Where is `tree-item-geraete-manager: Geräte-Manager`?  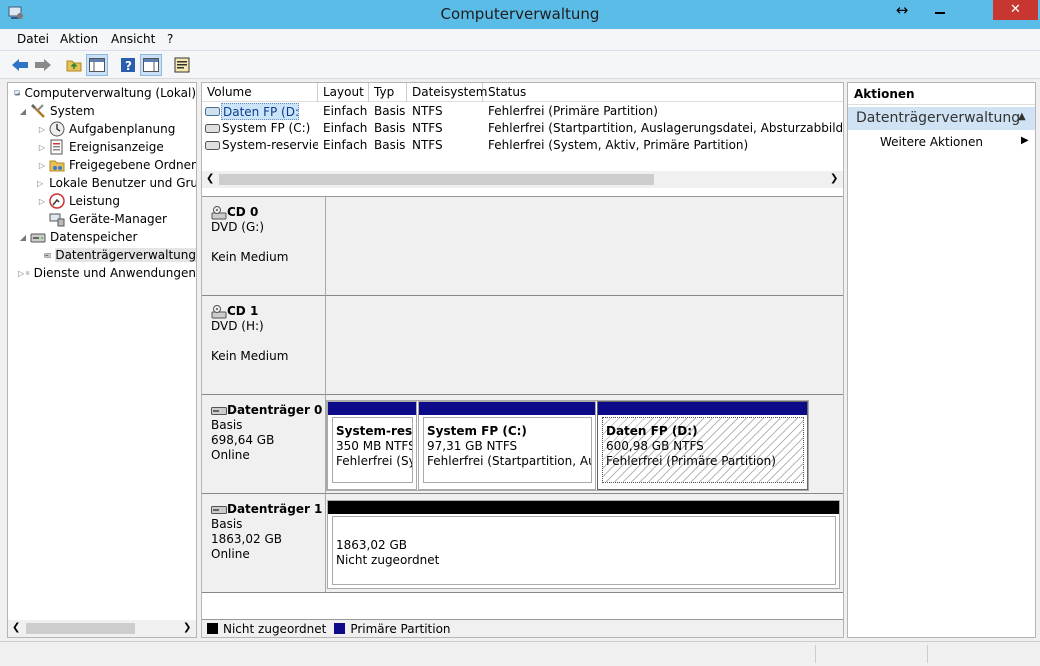
tree-item-geraete-manager: Geräte-Manager is located at coordinates (116, 219).